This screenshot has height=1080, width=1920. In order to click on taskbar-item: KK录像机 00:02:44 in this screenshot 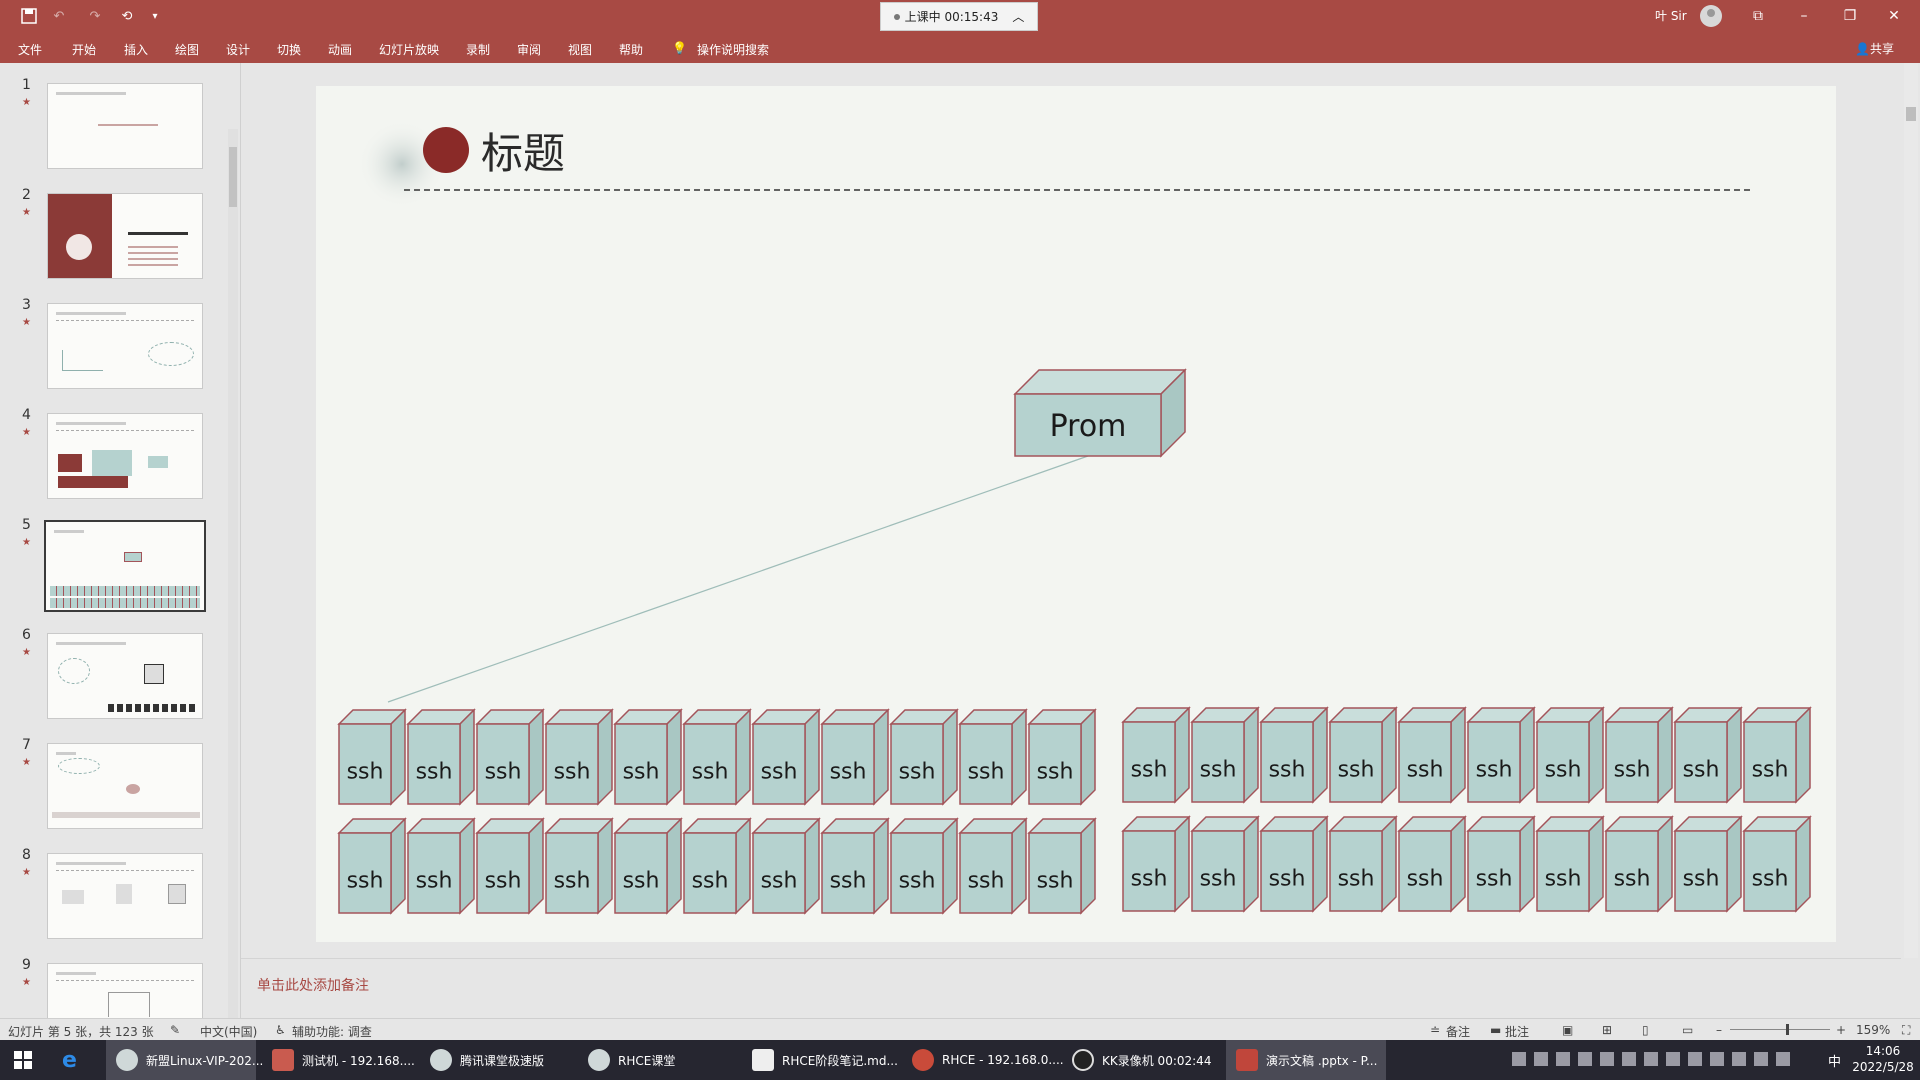, I will do `click(1137, 1060)`.